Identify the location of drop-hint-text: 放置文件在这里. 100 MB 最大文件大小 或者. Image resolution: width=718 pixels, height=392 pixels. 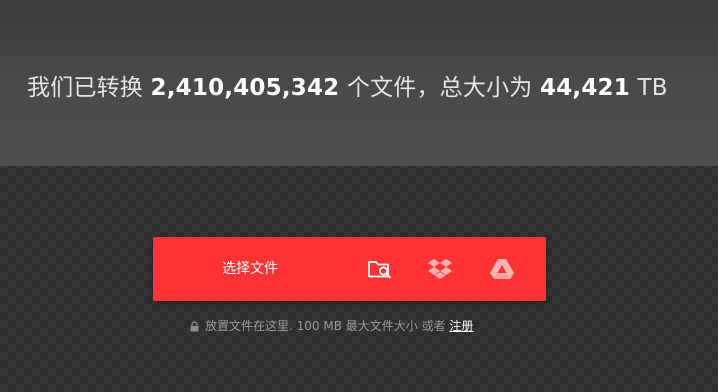
(327, 326).